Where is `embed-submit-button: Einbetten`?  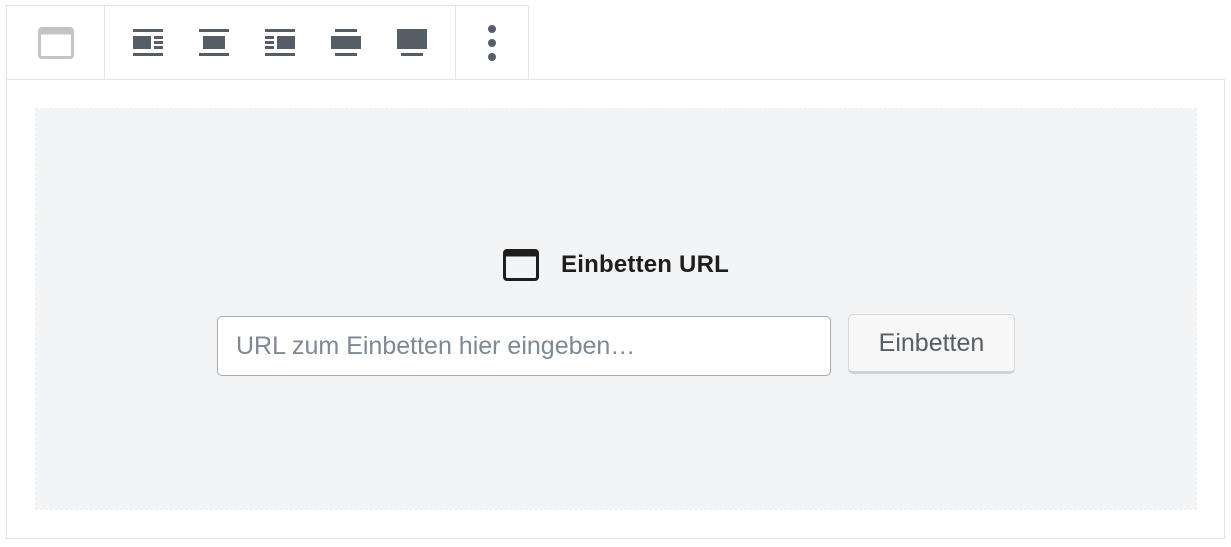
embed-submit-button: Einbetten is located at coordinates (931, 344).